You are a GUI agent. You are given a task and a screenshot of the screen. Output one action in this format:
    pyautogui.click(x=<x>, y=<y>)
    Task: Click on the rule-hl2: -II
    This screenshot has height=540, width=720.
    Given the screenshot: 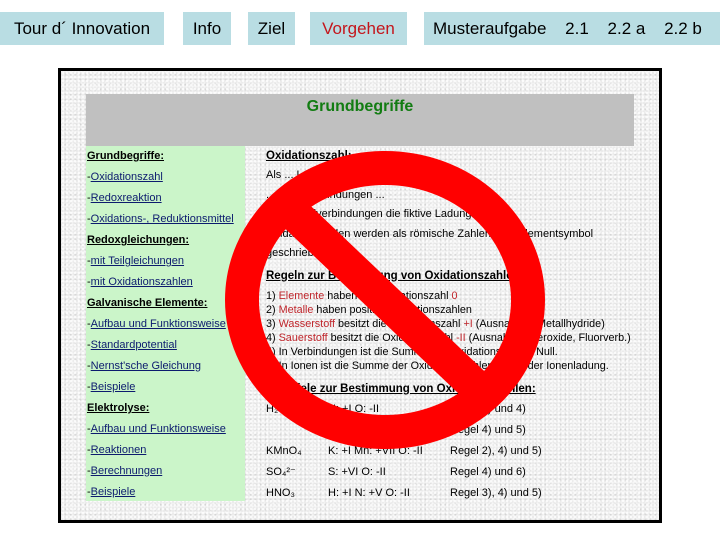 What is the action you would take?
    pyautogui.click(x=461, y=337)
    